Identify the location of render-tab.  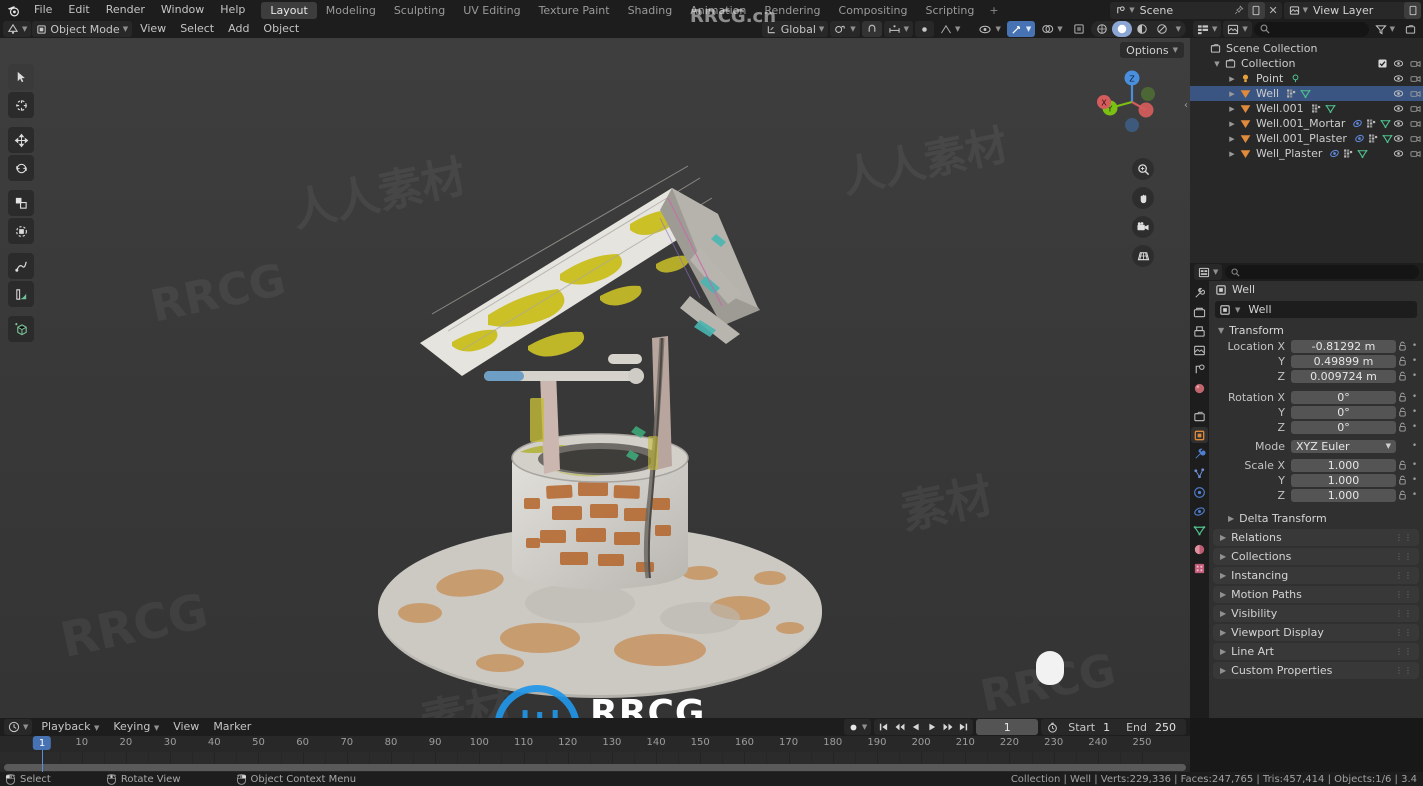
(1199, 312).